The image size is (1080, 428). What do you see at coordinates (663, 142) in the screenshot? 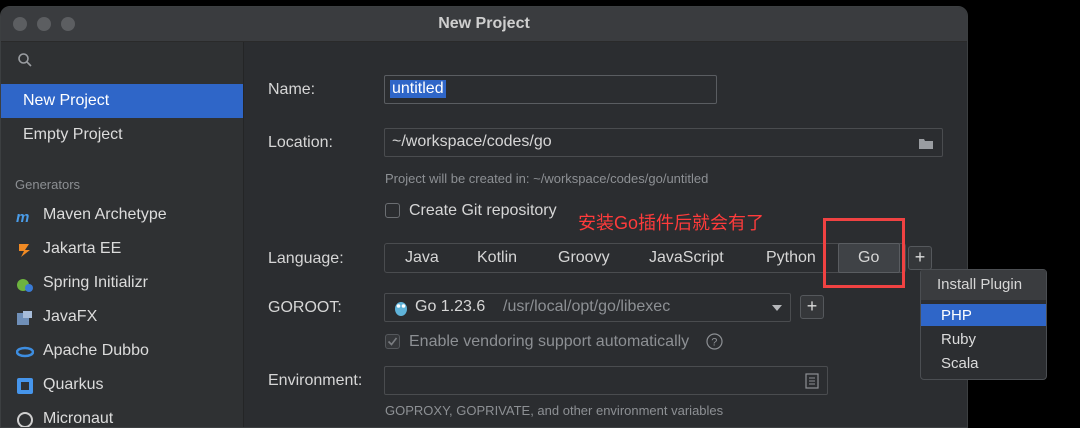
I see `location-field: ~/workspace/codes/go` at bounding box center [663, 142].